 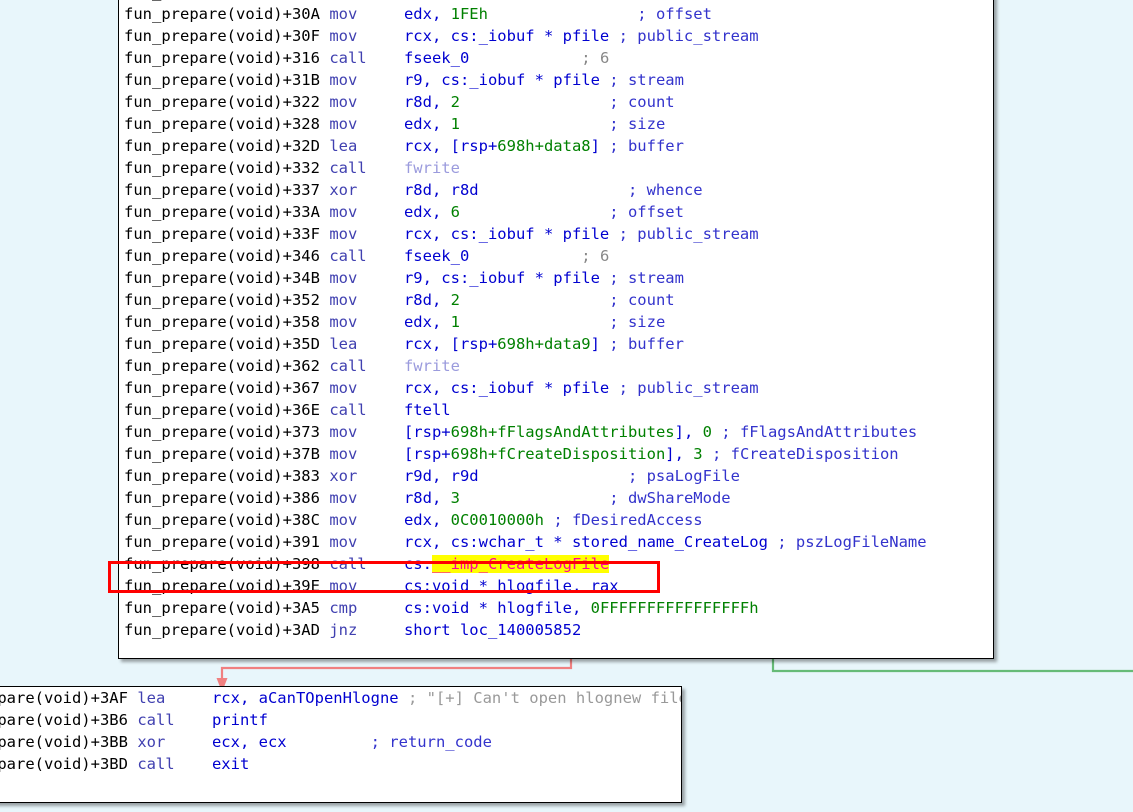 What do you see at coordinates (469, 14) in the screenshot?
I see `instruction-operand: 1FEh` at bounding box center [469, 14].